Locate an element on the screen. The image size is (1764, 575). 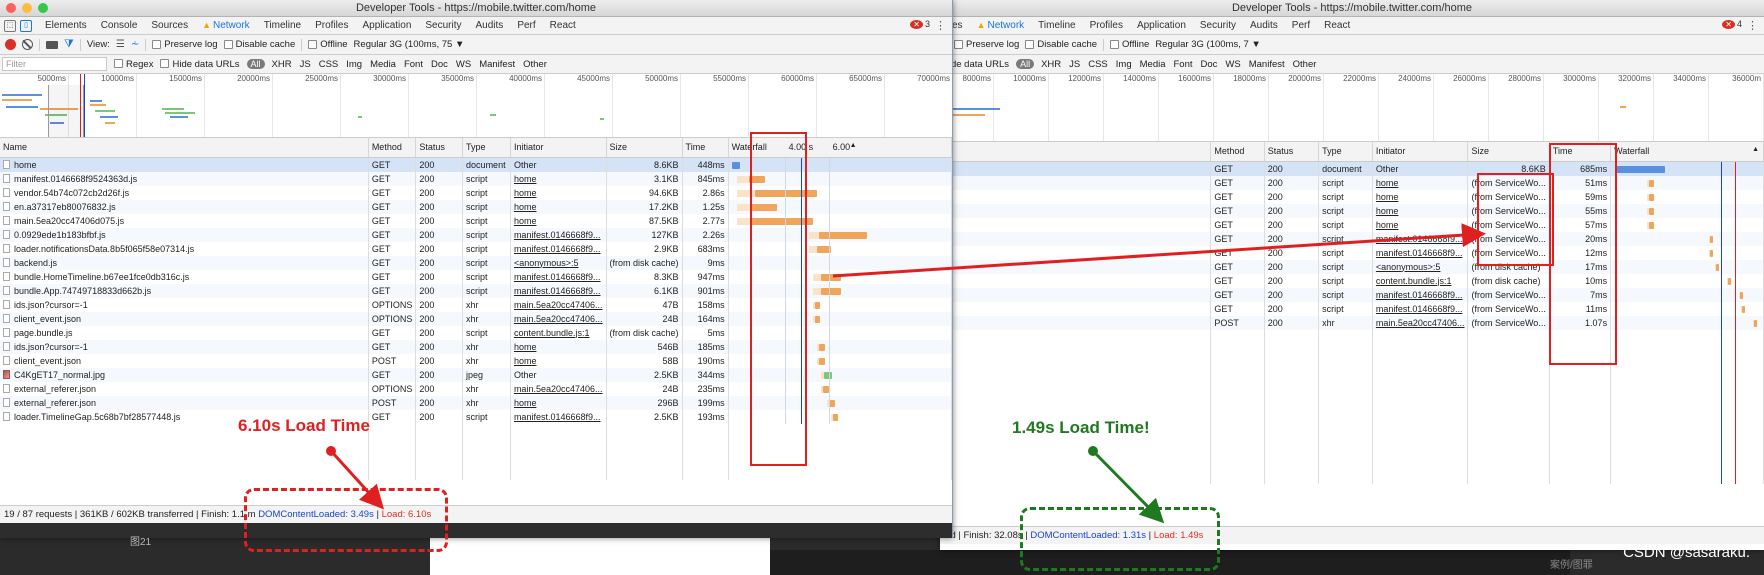
clear-icon is located at coordinates (27, 44).